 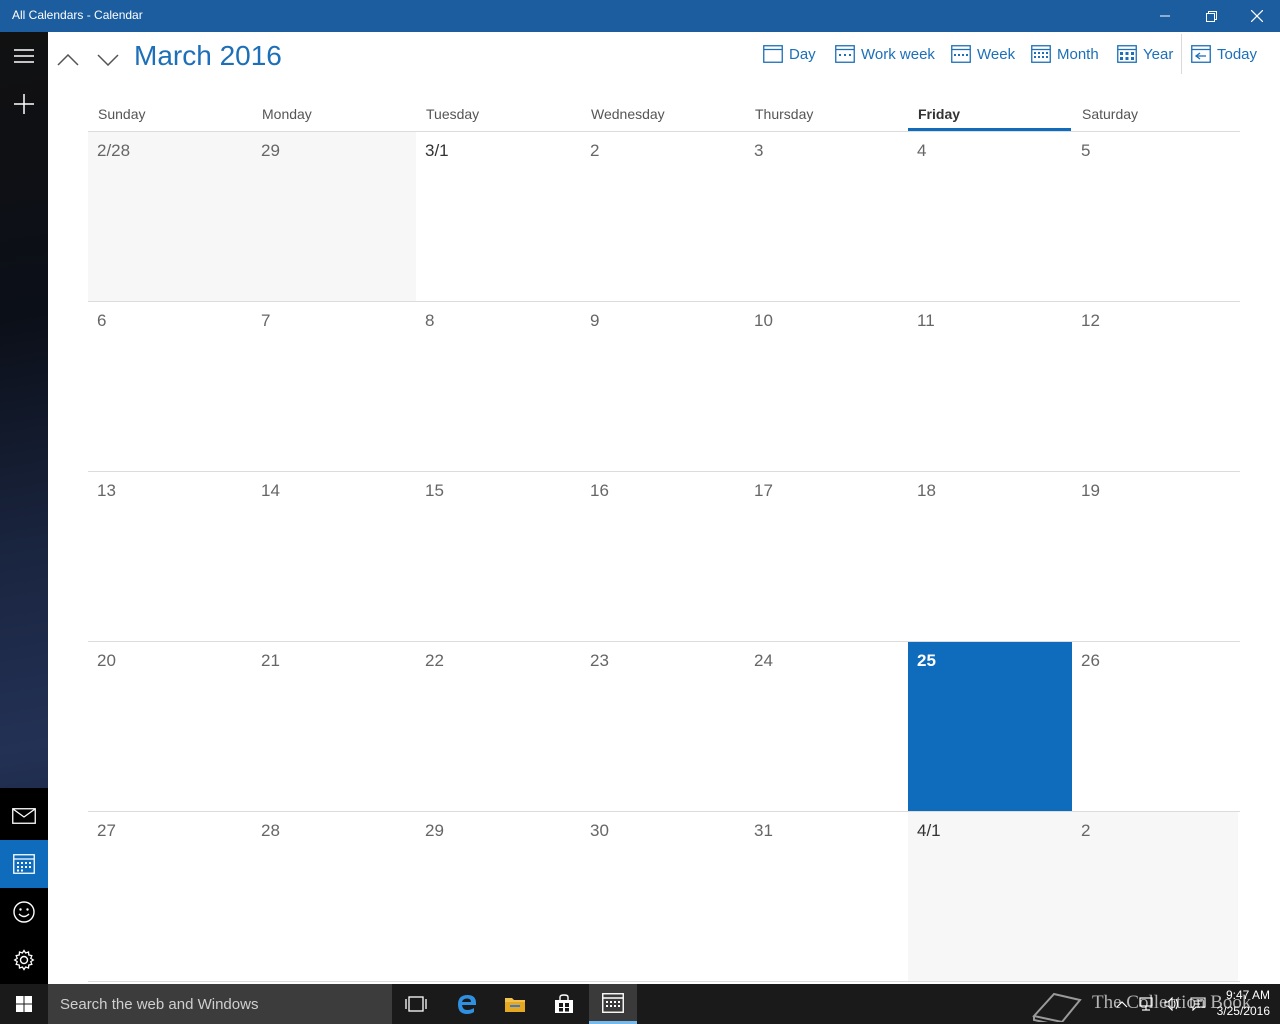 I want to click on network-icon, so click(x=1146, y=1004).